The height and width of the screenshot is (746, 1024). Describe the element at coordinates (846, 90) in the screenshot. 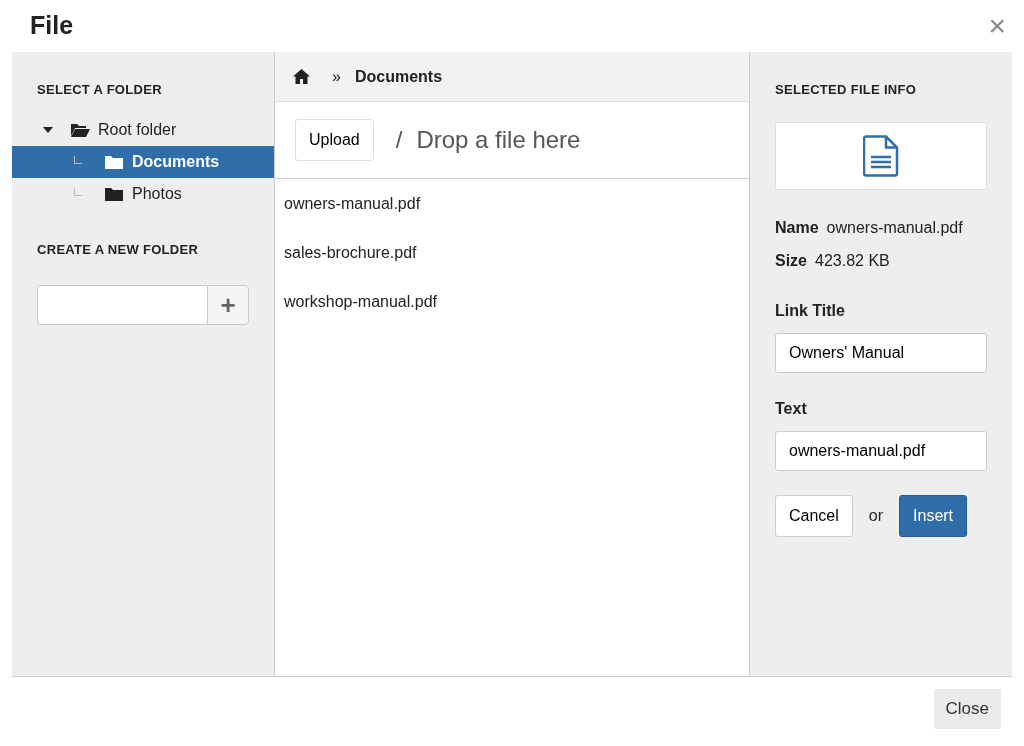

I see `section-heading: SELECTED FILE INFO` at that location.